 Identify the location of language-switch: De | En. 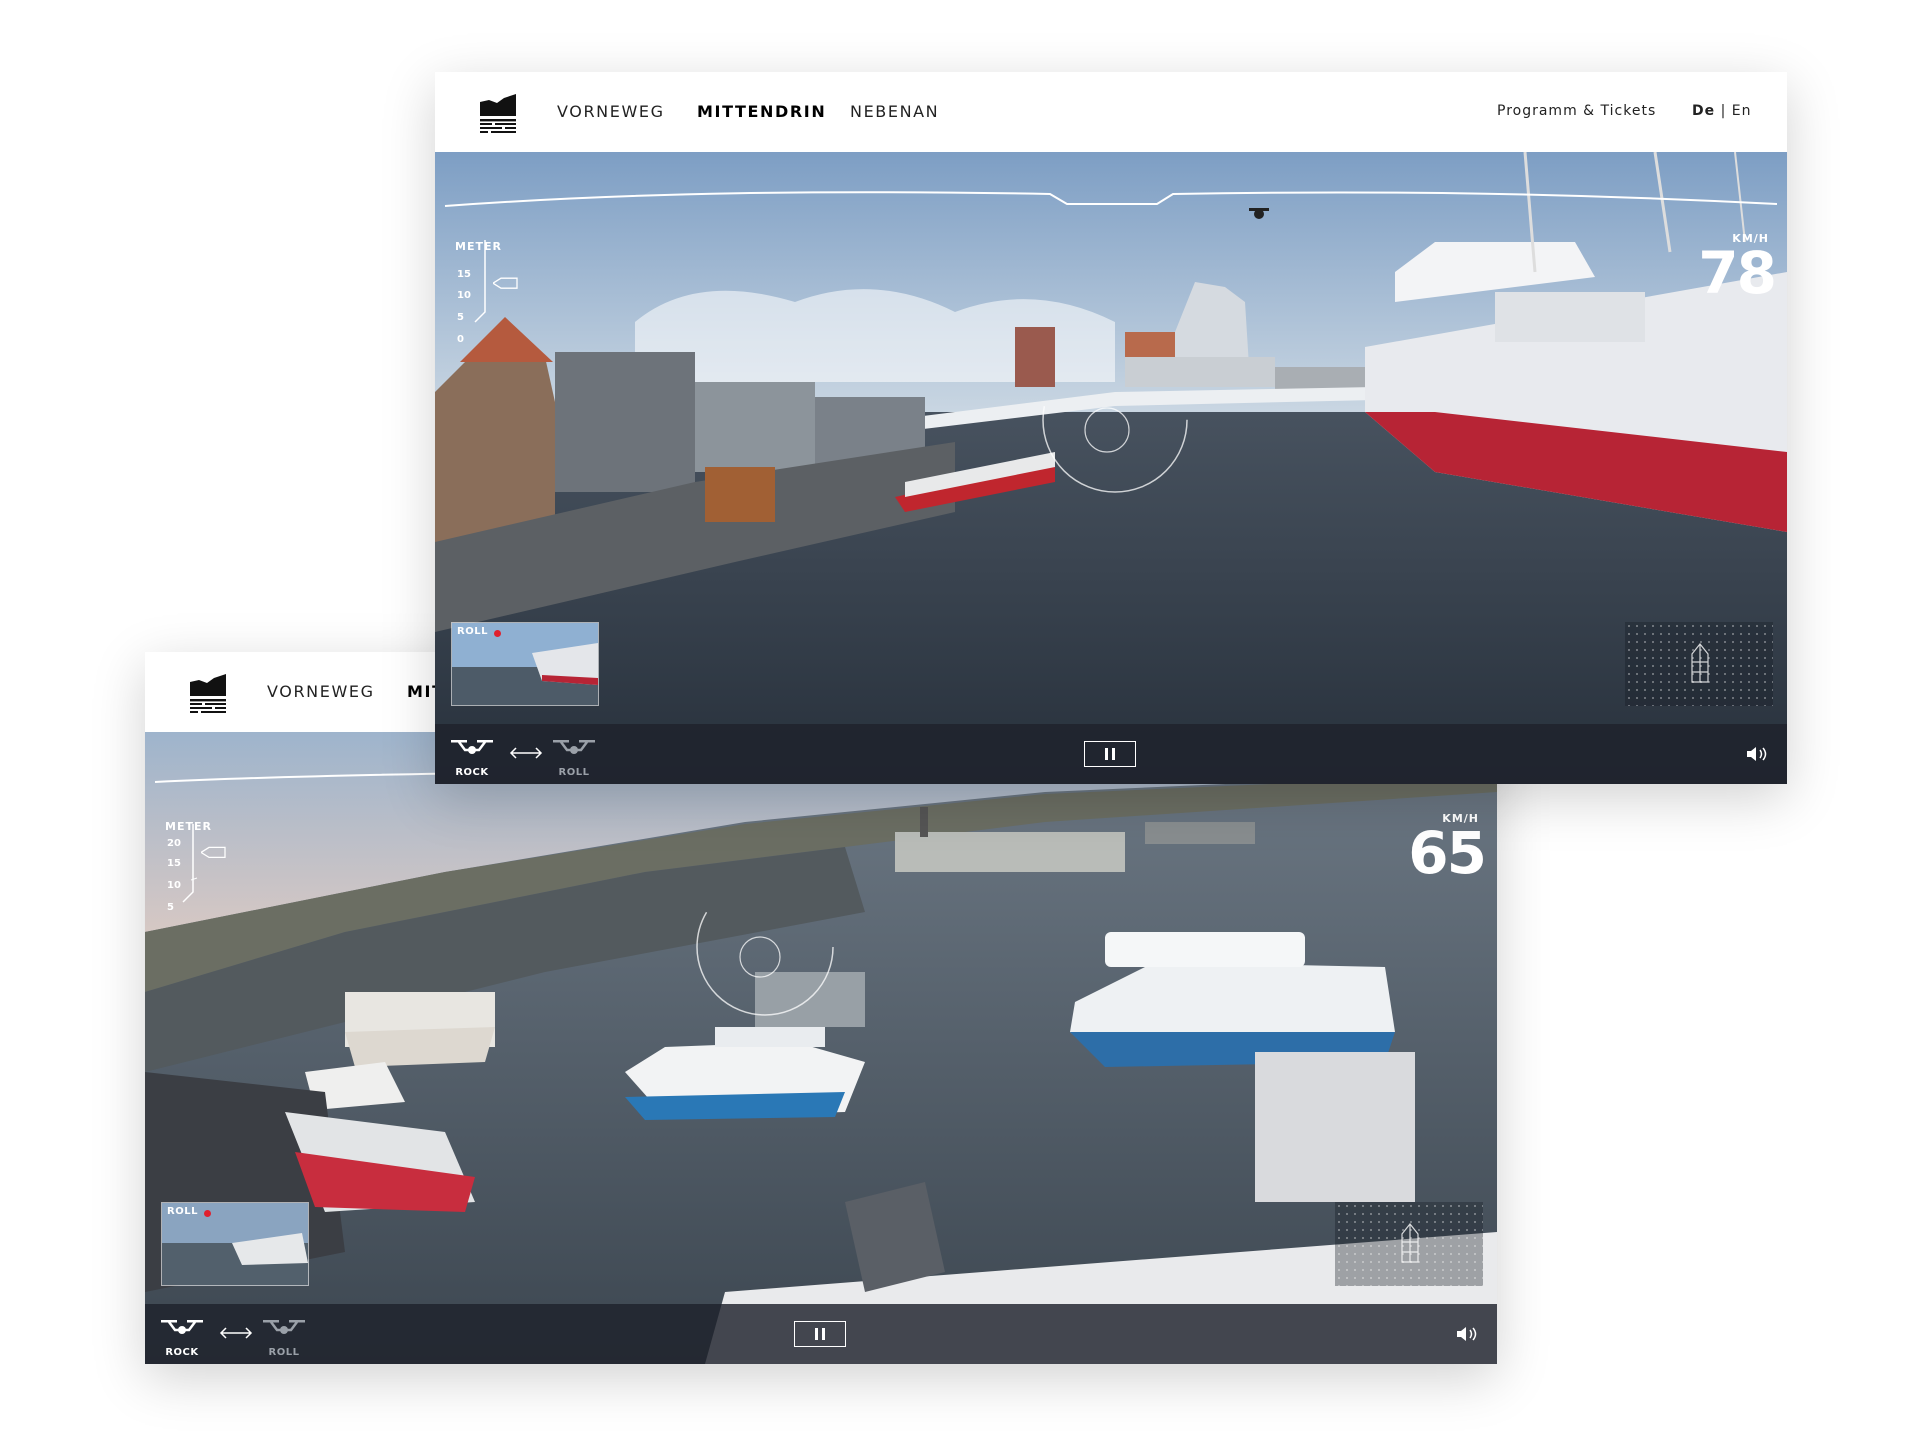
(1721, 111).